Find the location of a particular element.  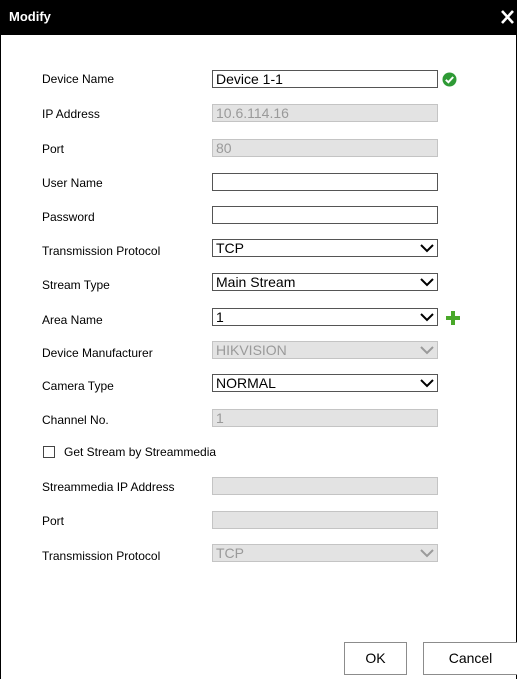

close-icon is located at coordinates (507, 17).